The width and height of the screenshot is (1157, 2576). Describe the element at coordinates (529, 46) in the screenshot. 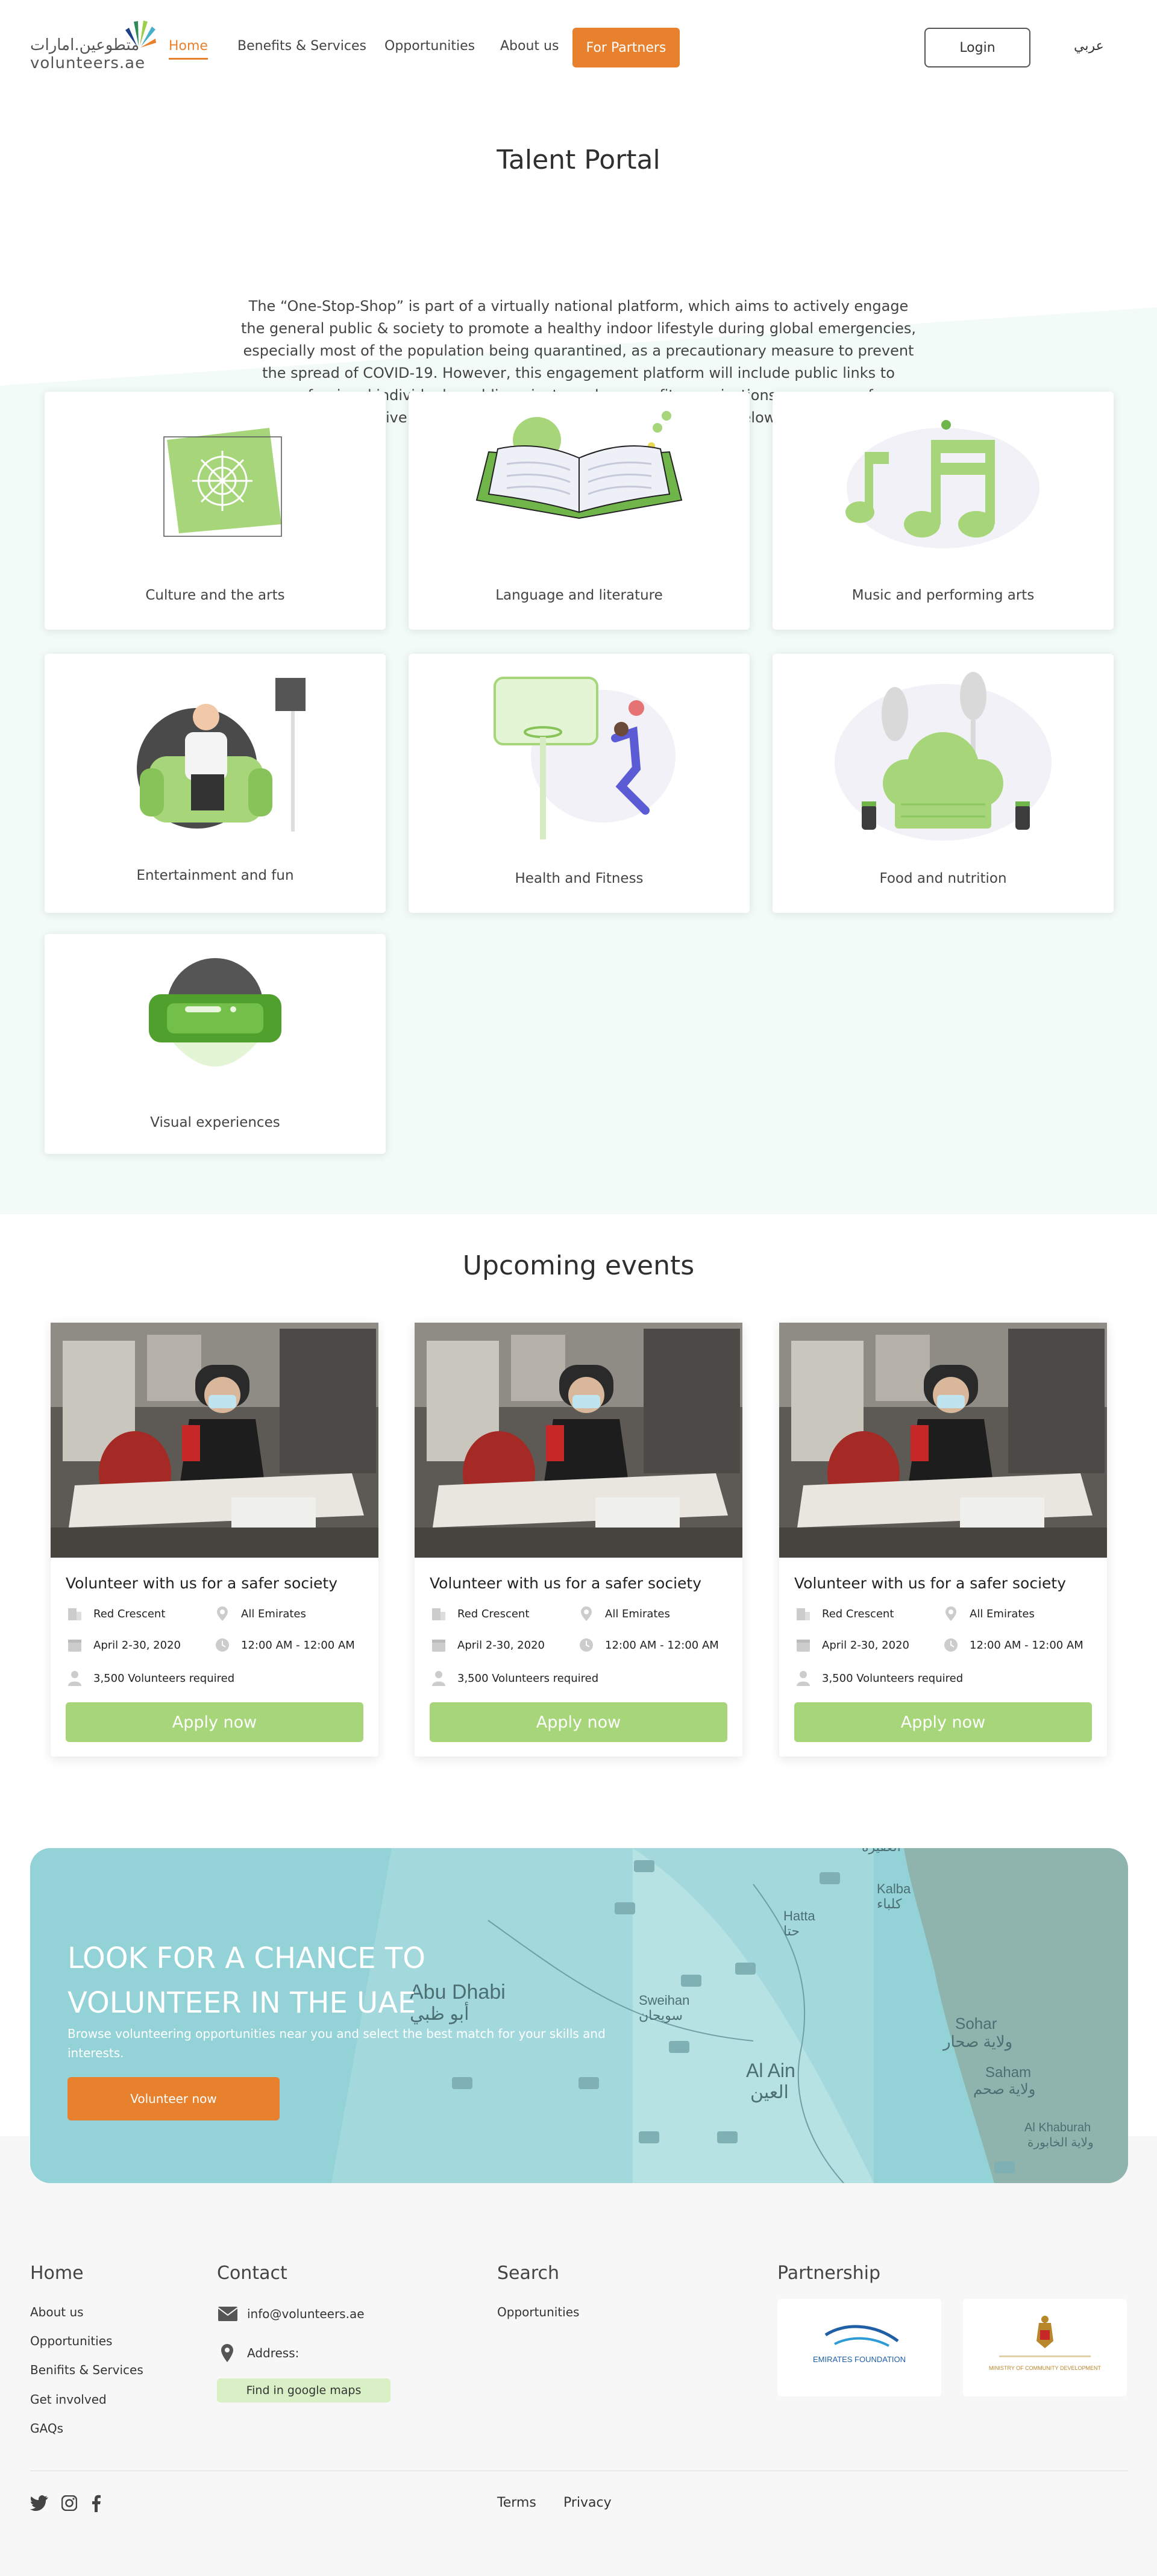

I see `nav-about-us: About us` at that location.